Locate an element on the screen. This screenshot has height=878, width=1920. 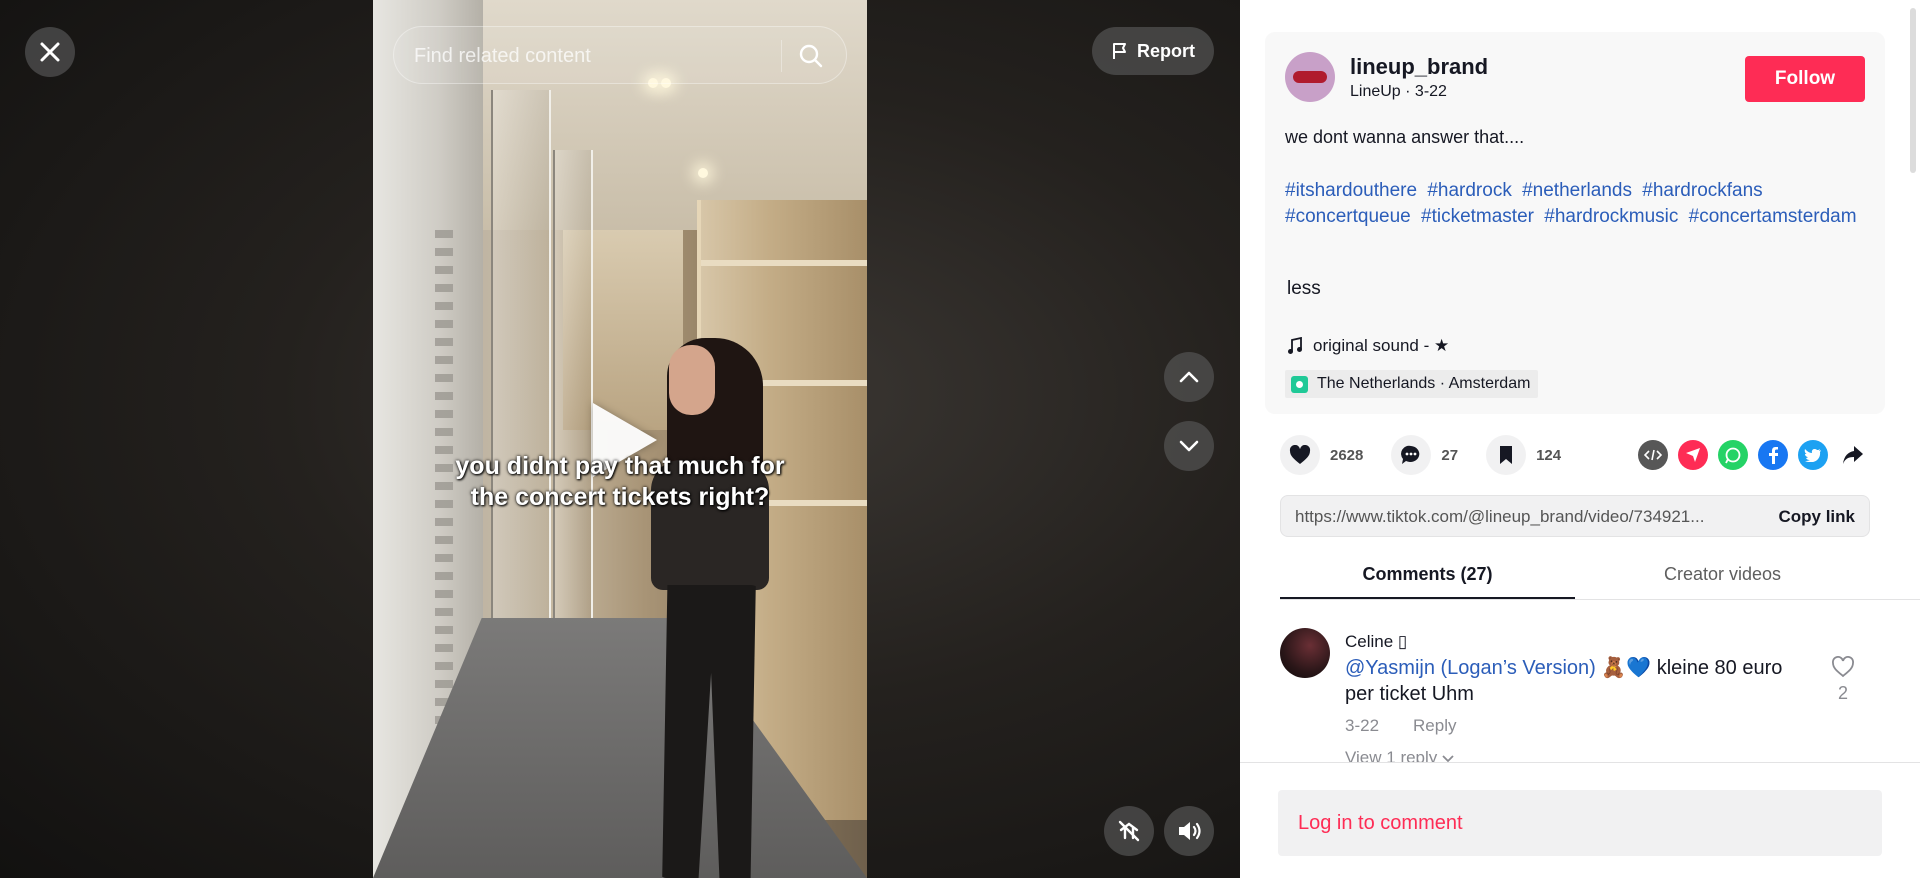
avatar is located at coordinates (1310, 77).